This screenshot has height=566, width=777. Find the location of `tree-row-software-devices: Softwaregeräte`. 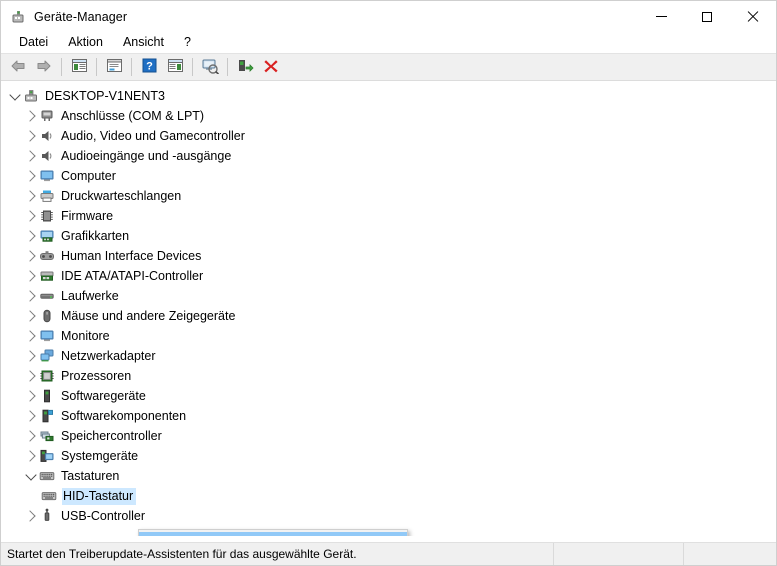

tree-row-software-devices: Softwaregeräte is located at coordinates (388, 396).